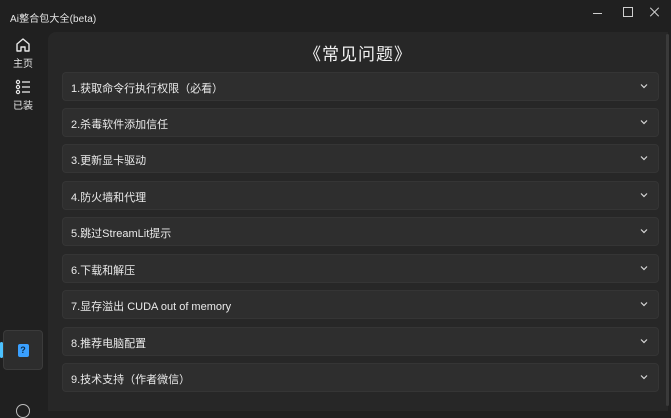 The height and width of the screenshot is (418, 671). What do you see at coordinates (147, 89) in the screenshot?
I see `faq-item-label: 1.获取命令行执行权限（必看）` at bounding box center [147, 89].